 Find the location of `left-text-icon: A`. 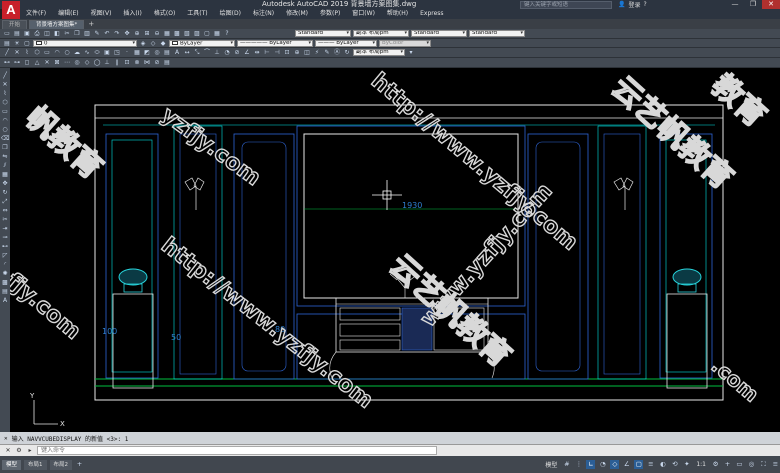

left-text-icon: A is located at coordinates (5, 300).